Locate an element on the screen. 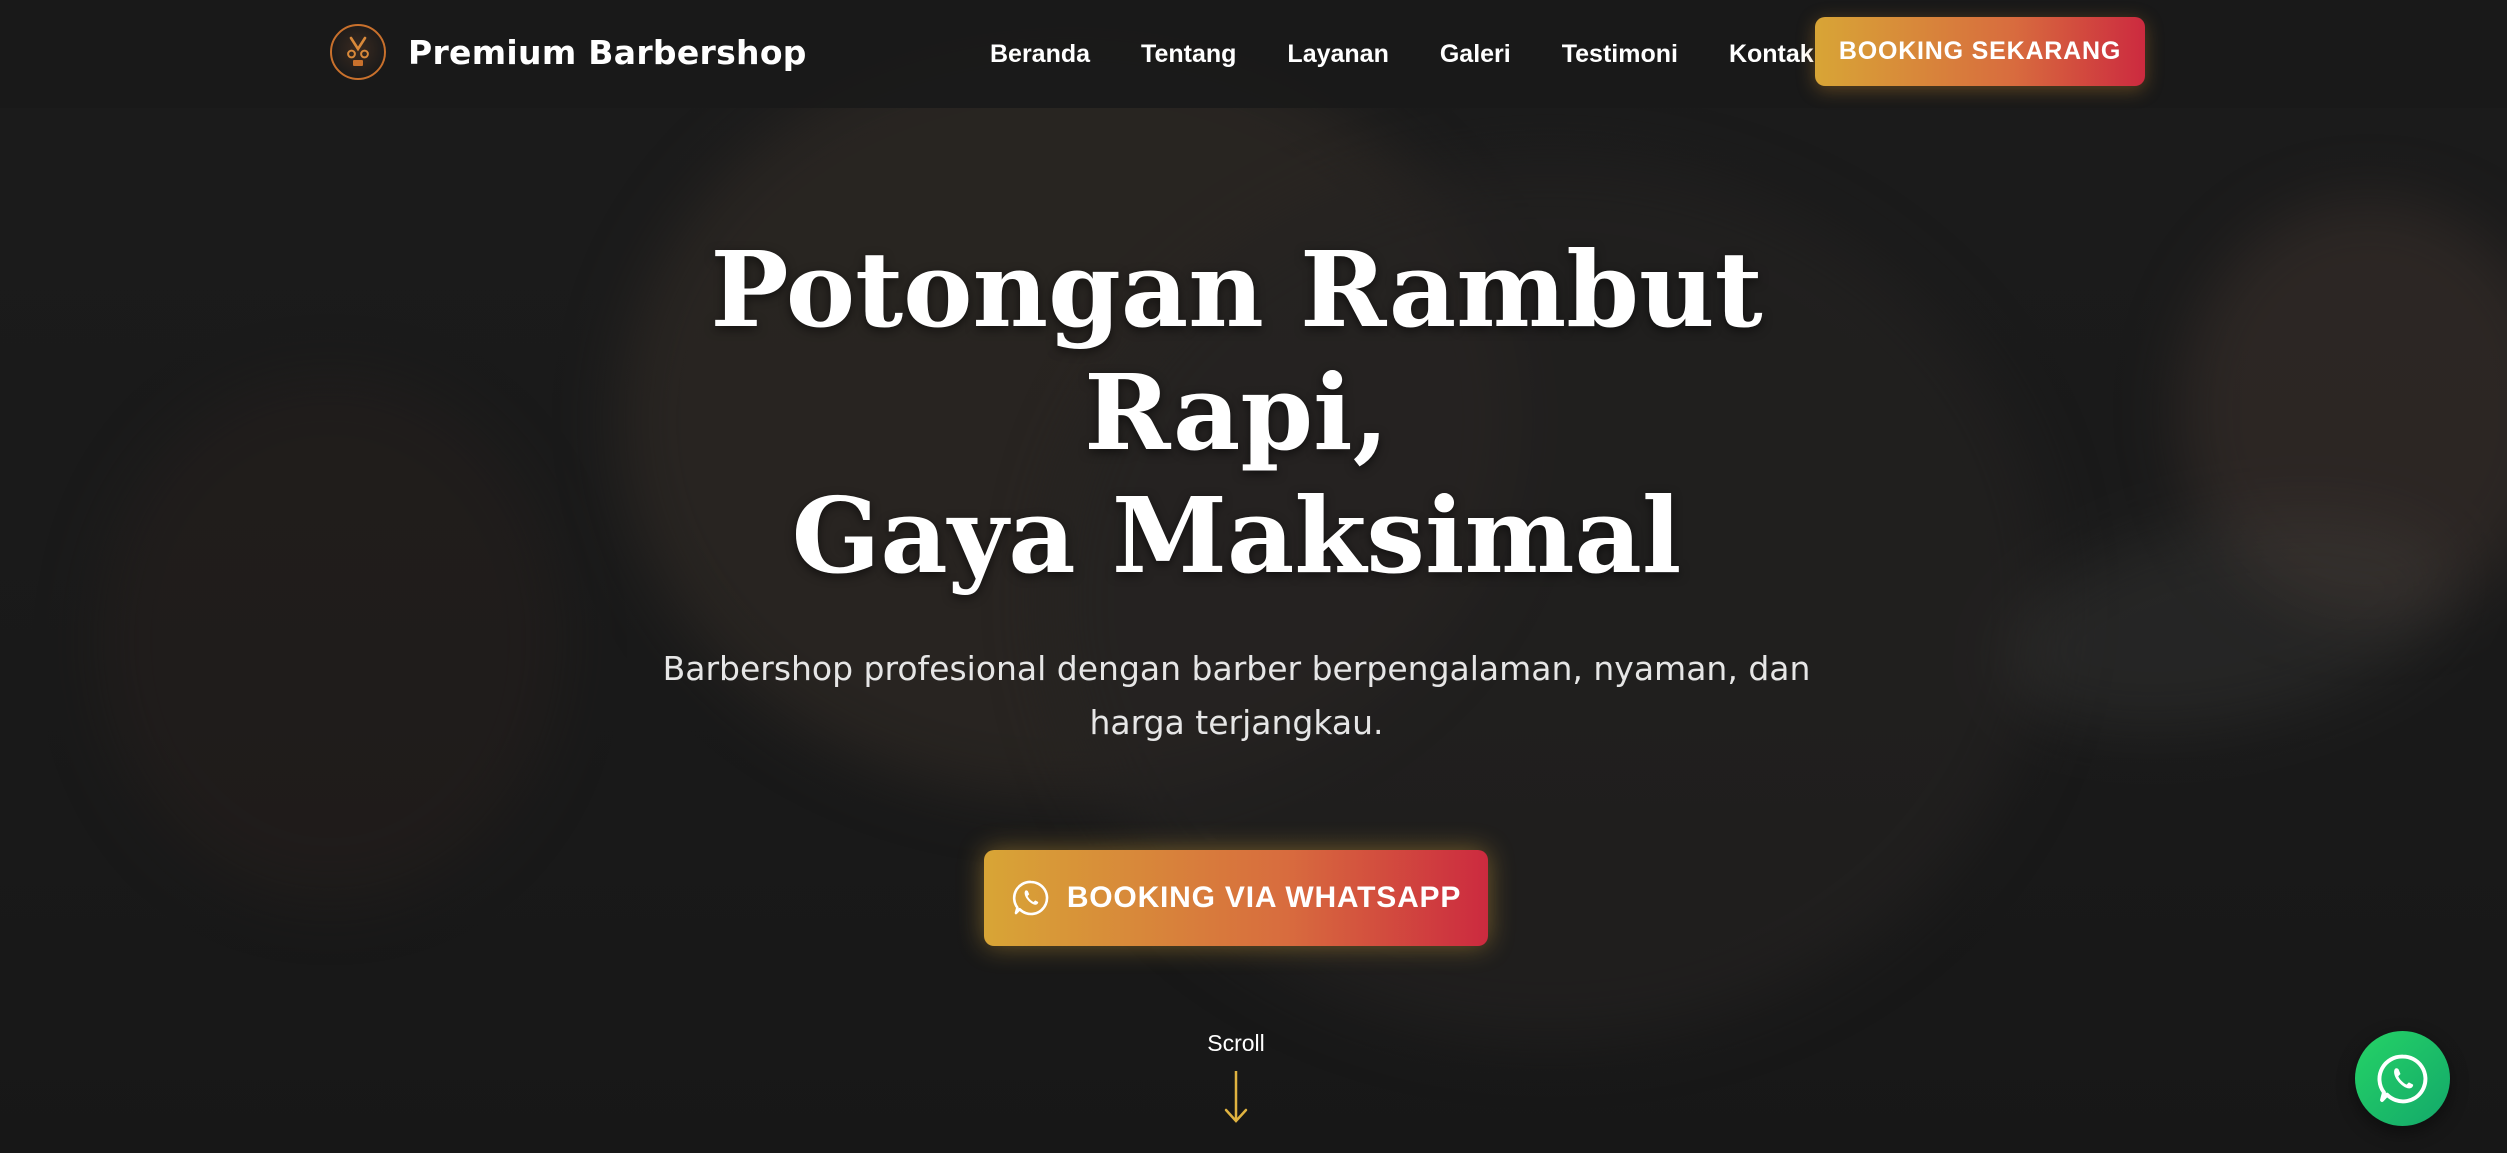 Image resolution: width=2507 pixels, height=1153 pixels. nav-link-tentang: Tentang is located at coordinates (1188, 54).